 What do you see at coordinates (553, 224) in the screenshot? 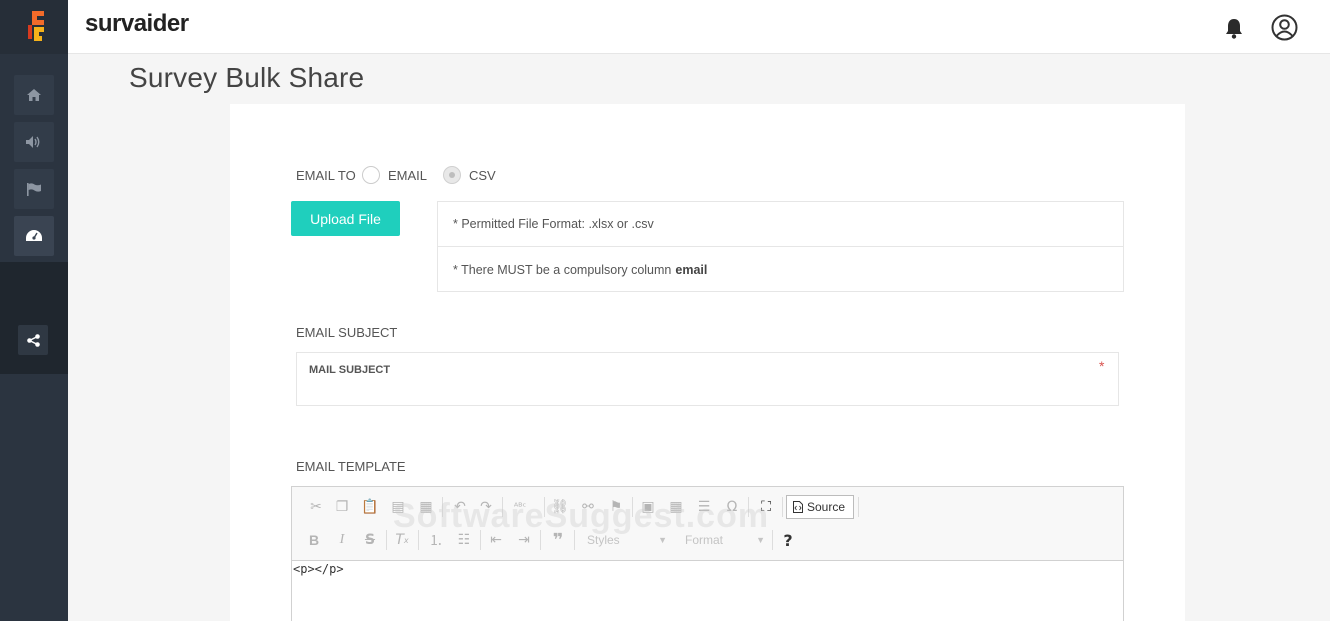
I see `file-format-text: * Permitted File Format: .xlsx or .csv` at bounding box center [553, 224].